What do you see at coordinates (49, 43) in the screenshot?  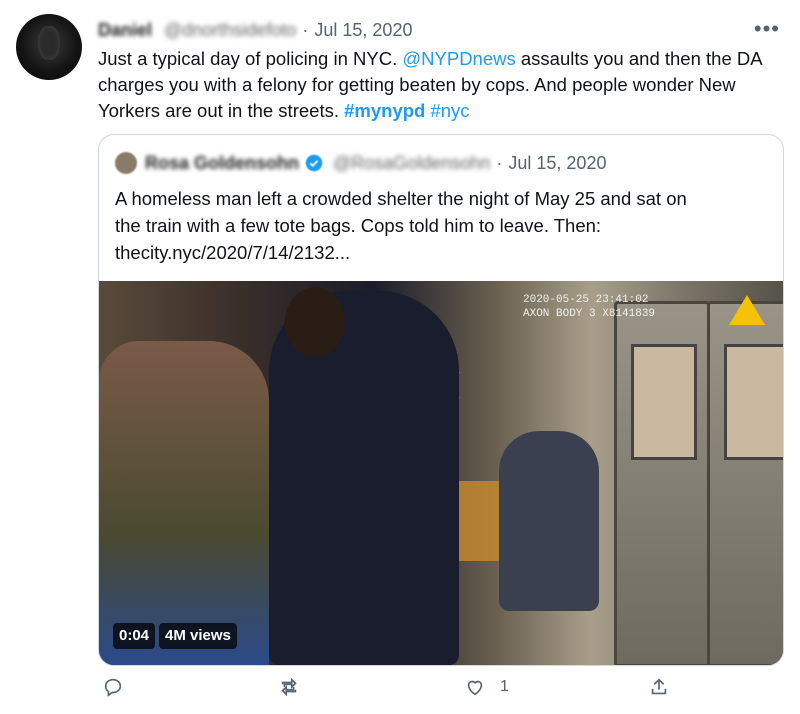 I see `avatar-face` at bounding box center [49, 43].